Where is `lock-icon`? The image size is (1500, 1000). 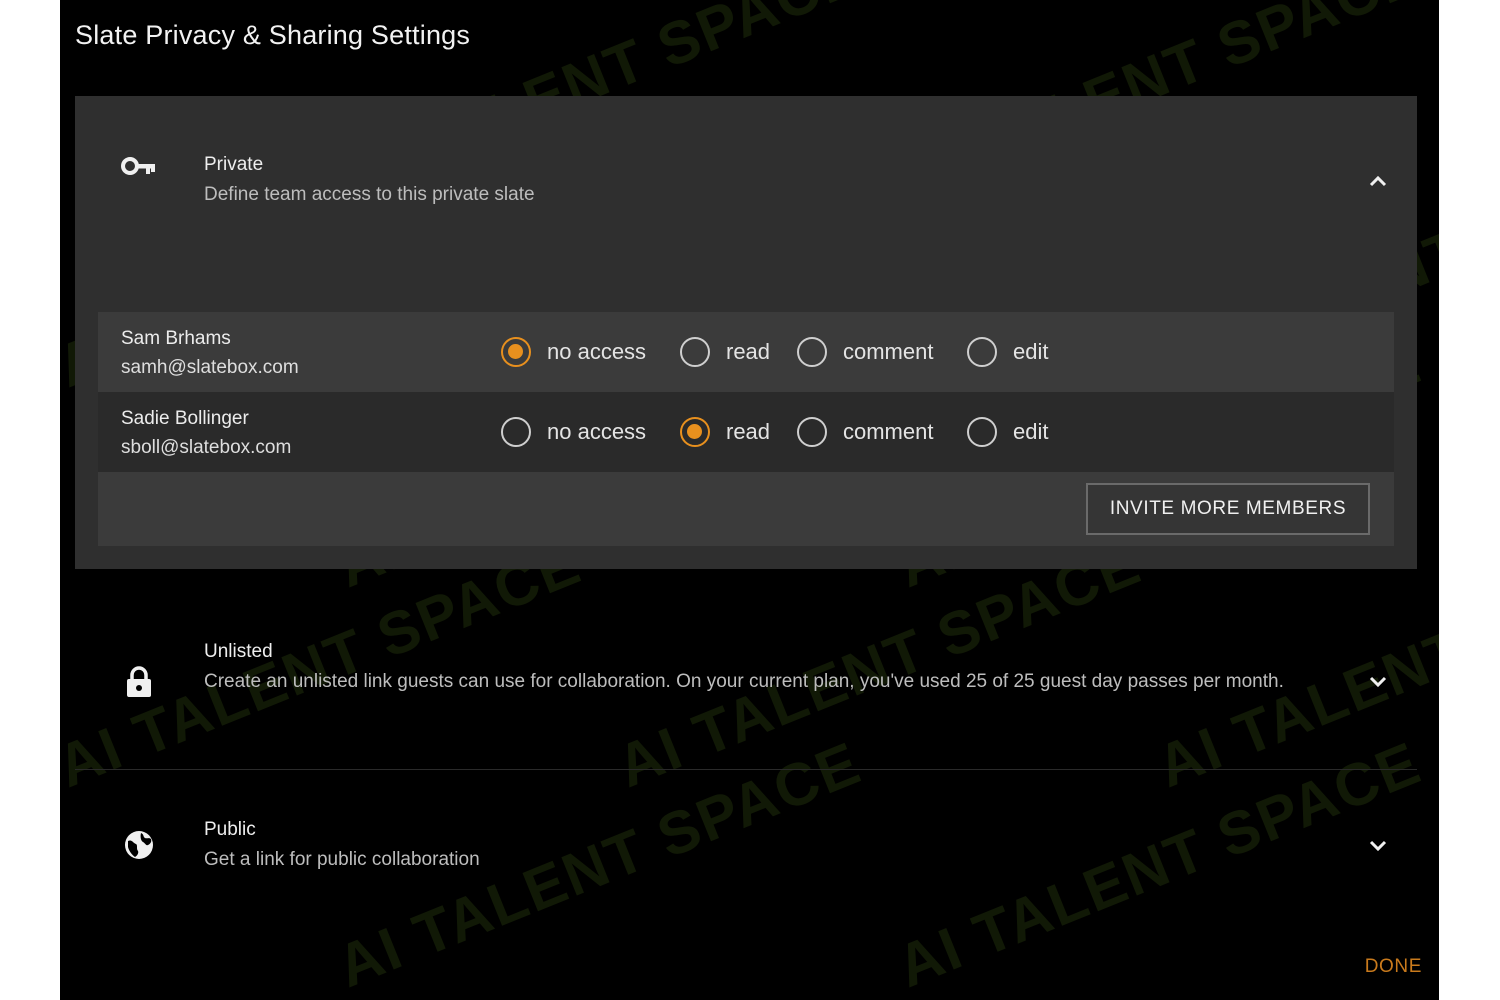 lock-icon is located at coordinates (139, 682).